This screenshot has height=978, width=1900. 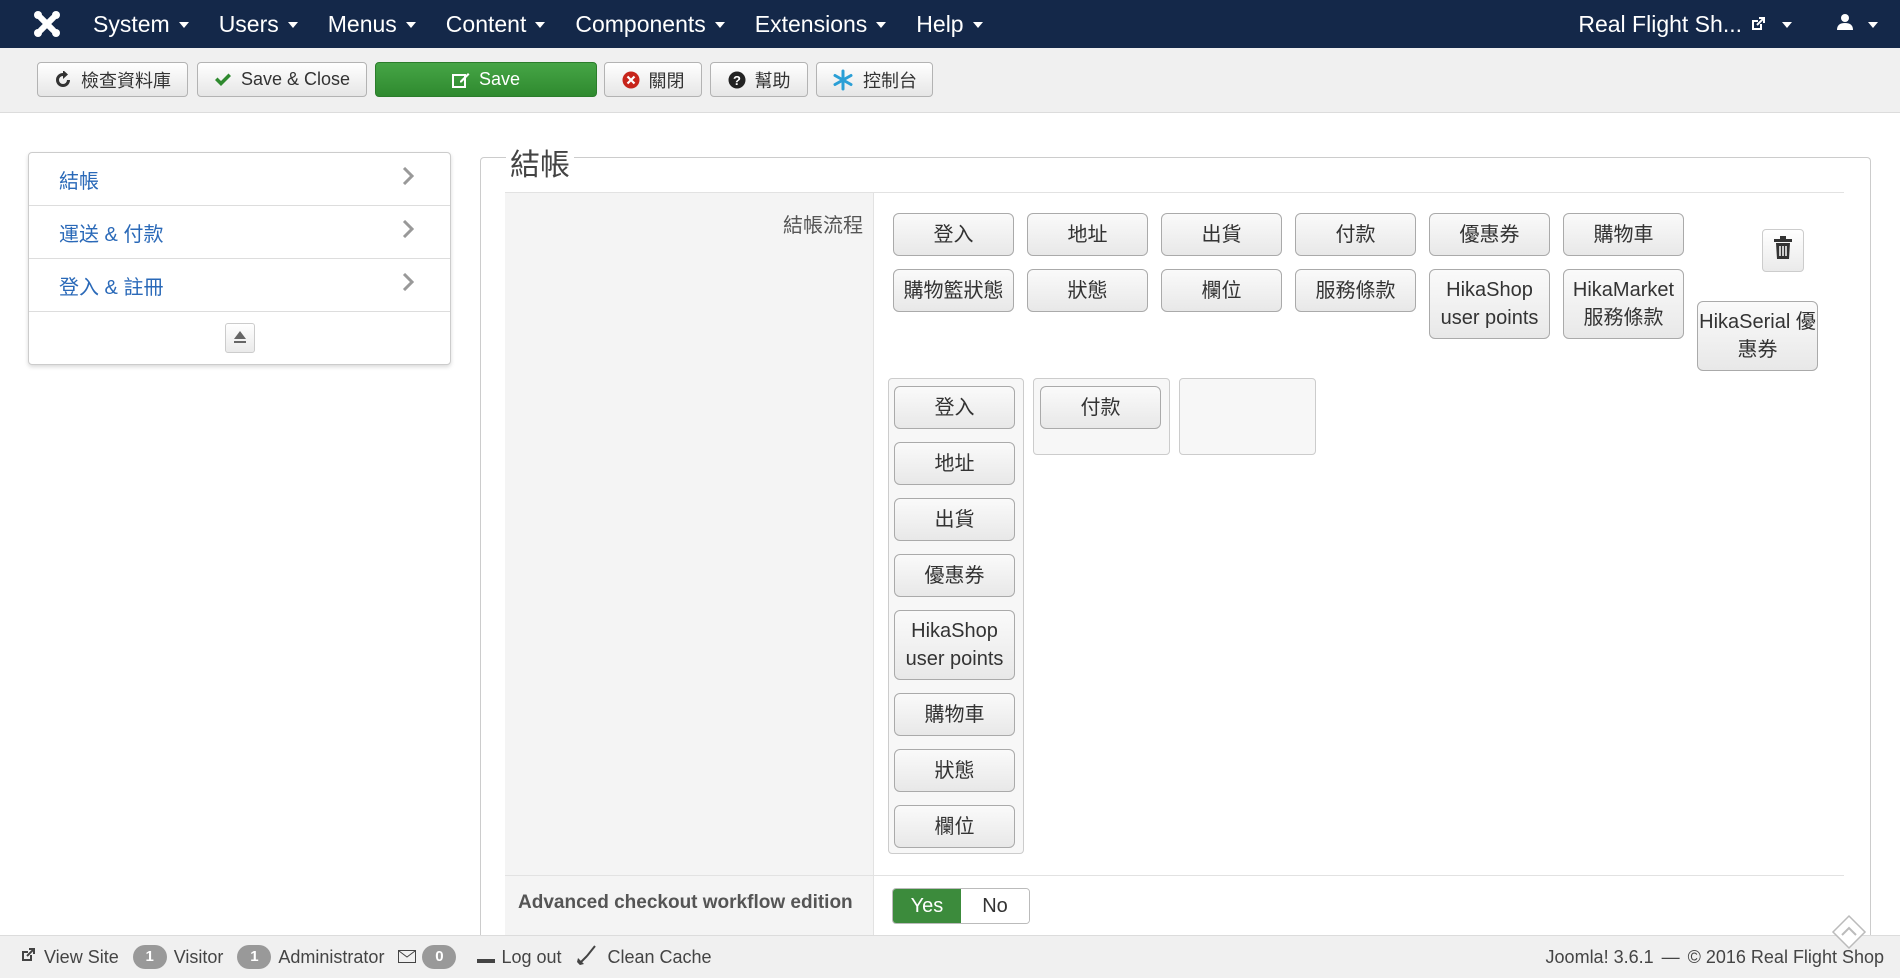 What do you see at coordinates (1087, 234) in the screenshot?
I see `block-address: 地址` at bounding box center [1087, 234].